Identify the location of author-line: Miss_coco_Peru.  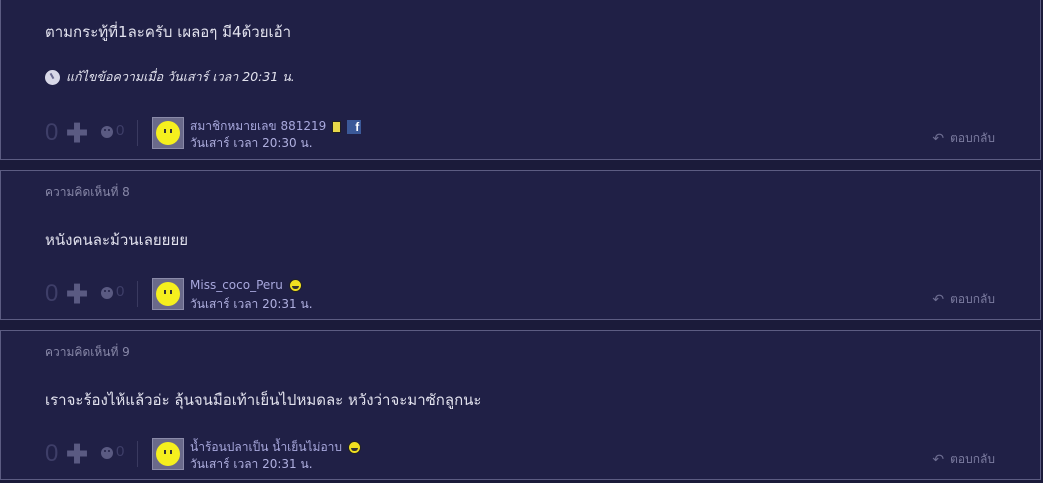
(246, 285).